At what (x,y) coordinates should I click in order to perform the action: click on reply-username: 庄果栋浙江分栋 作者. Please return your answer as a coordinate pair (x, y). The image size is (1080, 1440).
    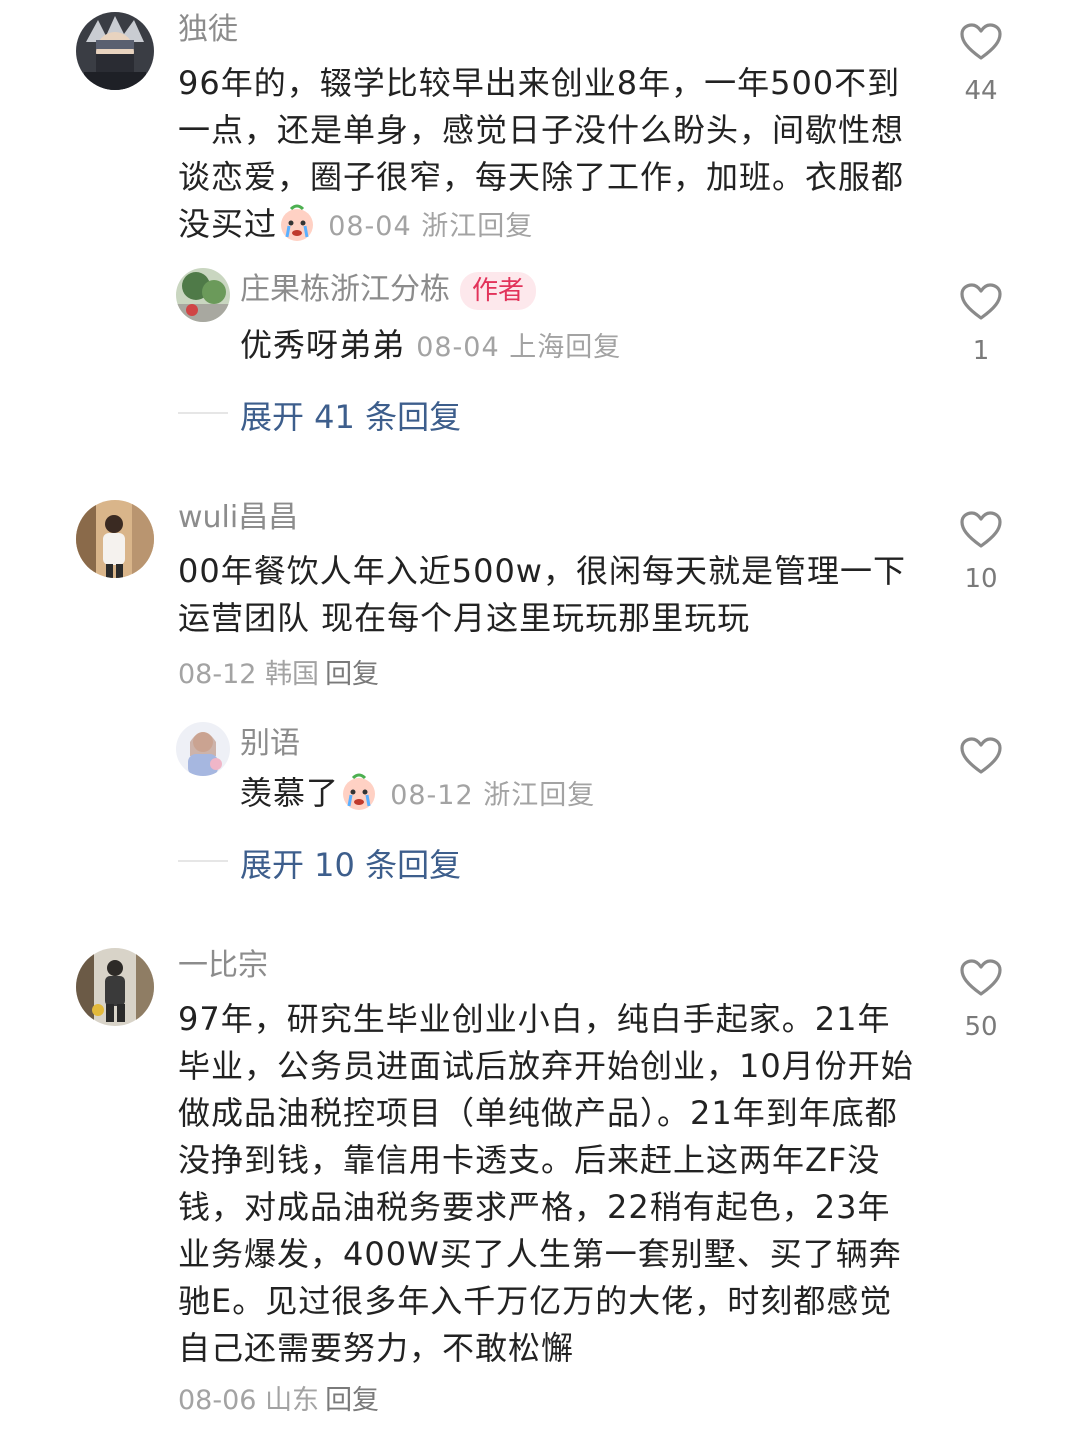
    Looking at the image, I should click on (388, 290).